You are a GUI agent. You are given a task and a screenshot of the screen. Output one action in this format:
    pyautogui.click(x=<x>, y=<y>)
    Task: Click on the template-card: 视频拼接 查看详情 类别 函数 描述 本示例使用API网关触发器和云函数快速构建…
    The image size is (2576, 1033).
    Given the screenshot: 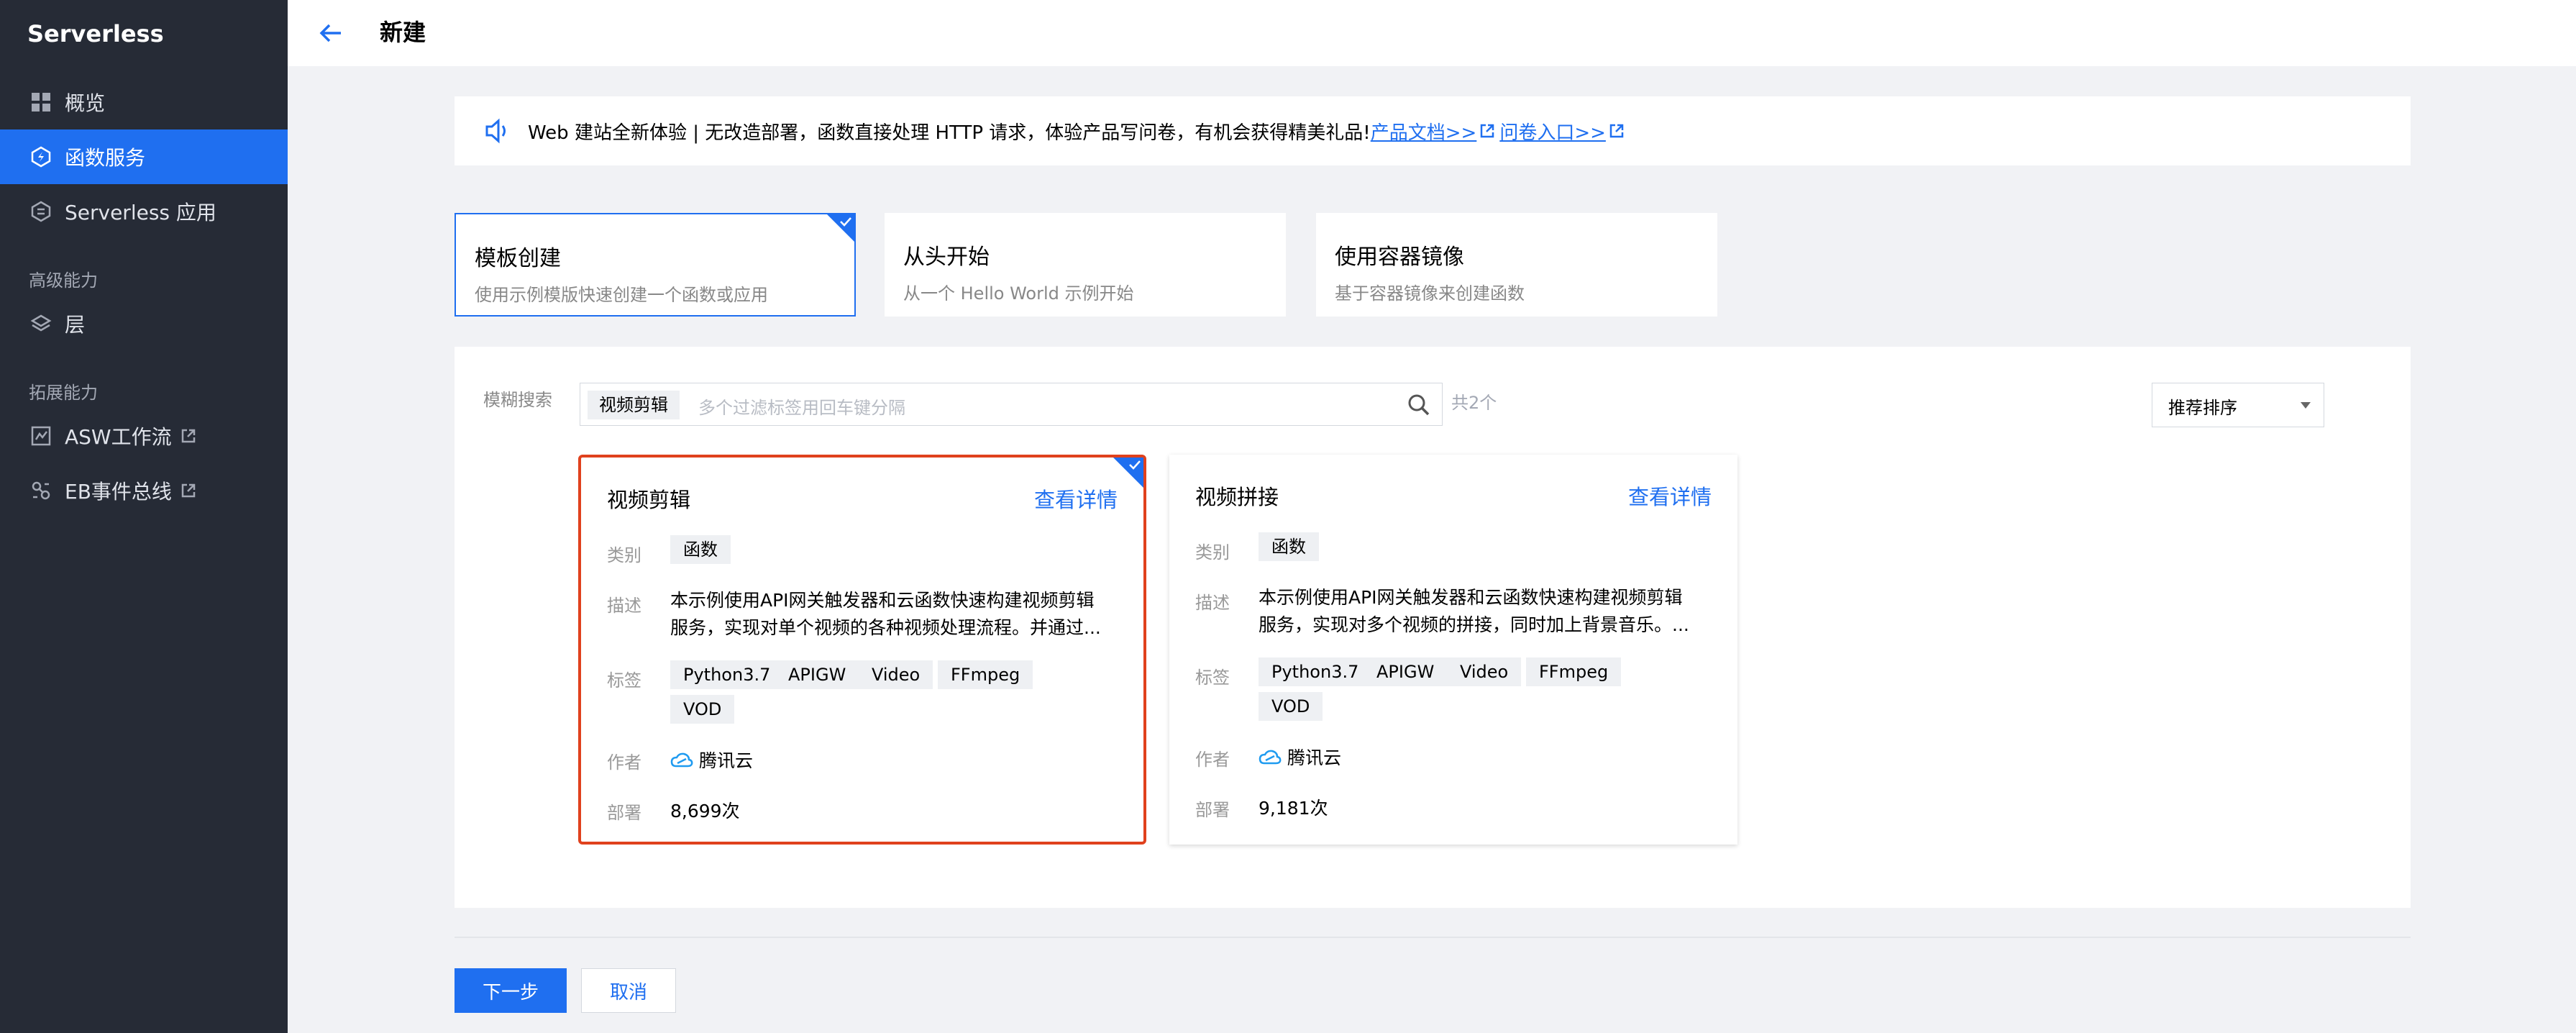 What is the action you would take?
    pyautogui.click(x=1453, y=650)
    